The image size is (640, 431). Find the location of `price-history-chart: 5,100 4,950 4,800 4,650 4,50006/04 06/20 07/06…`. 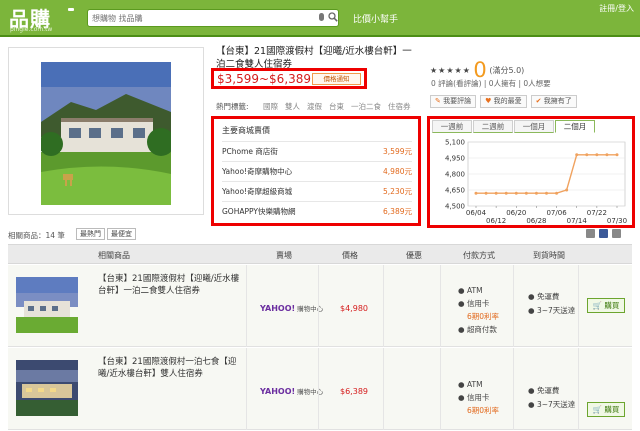

price-history-chart: 5,100 4,950 4,800 4,650 4,50006/04 06/20 07/06… is located at coordinates (536, 182).